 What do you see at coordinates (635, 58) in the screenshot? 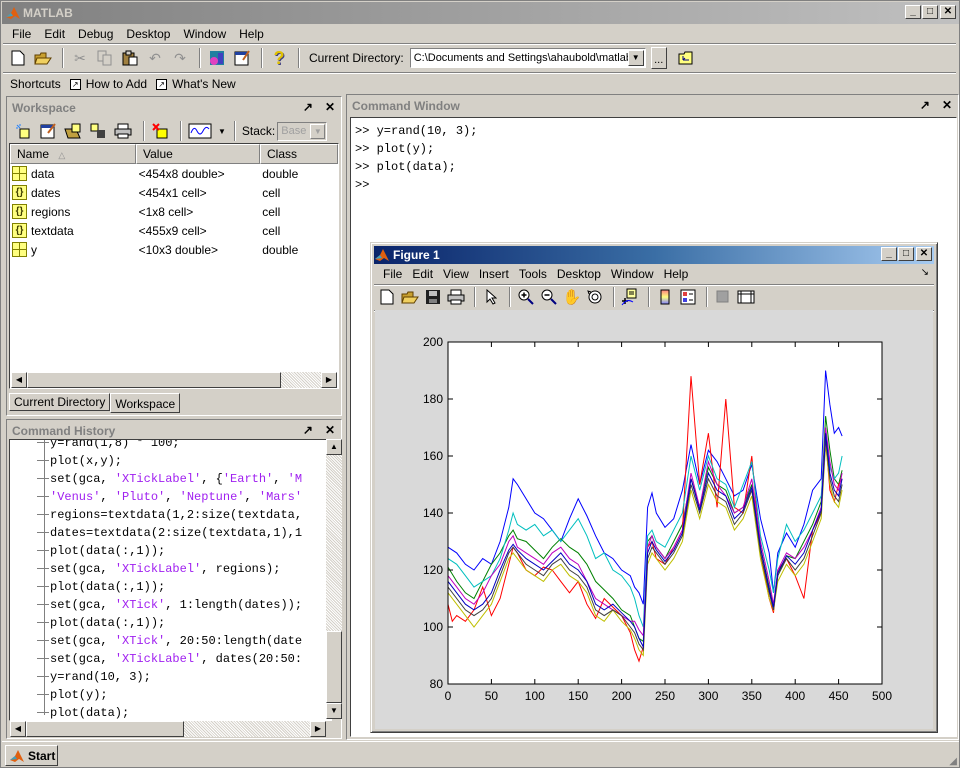
I see `current-directory-dropdown: ▼` at bounding box center [635, 58].